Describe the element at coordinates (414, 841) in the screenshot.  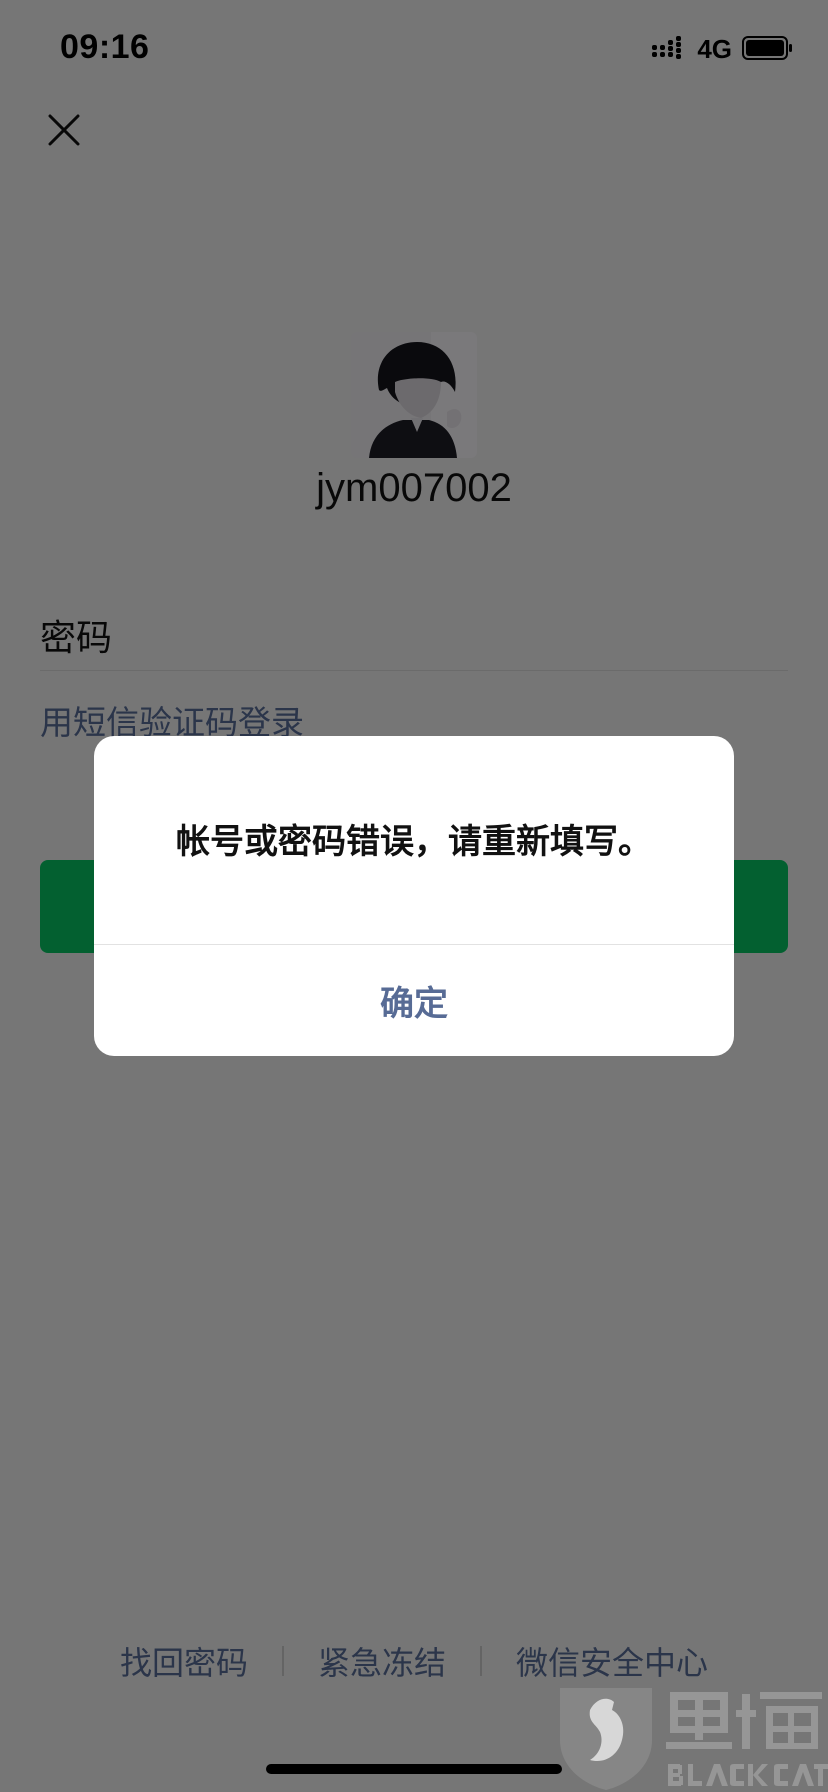
I see `alert-message: 帐号或密码错误，请重新填写。` at that location.